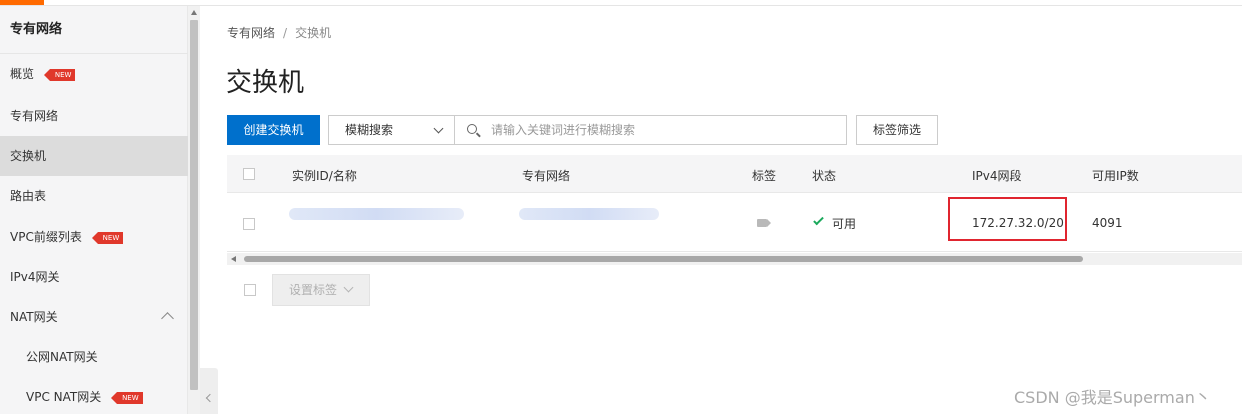 Image resolution: width=1242 pixels, height=417 pixels. Describe the element at coordinates (734, 174) in the screenshot. I see `table-header: 实例ID/名称 专有网络 标签 状态 IPv4网段 可用IP数` at that location.